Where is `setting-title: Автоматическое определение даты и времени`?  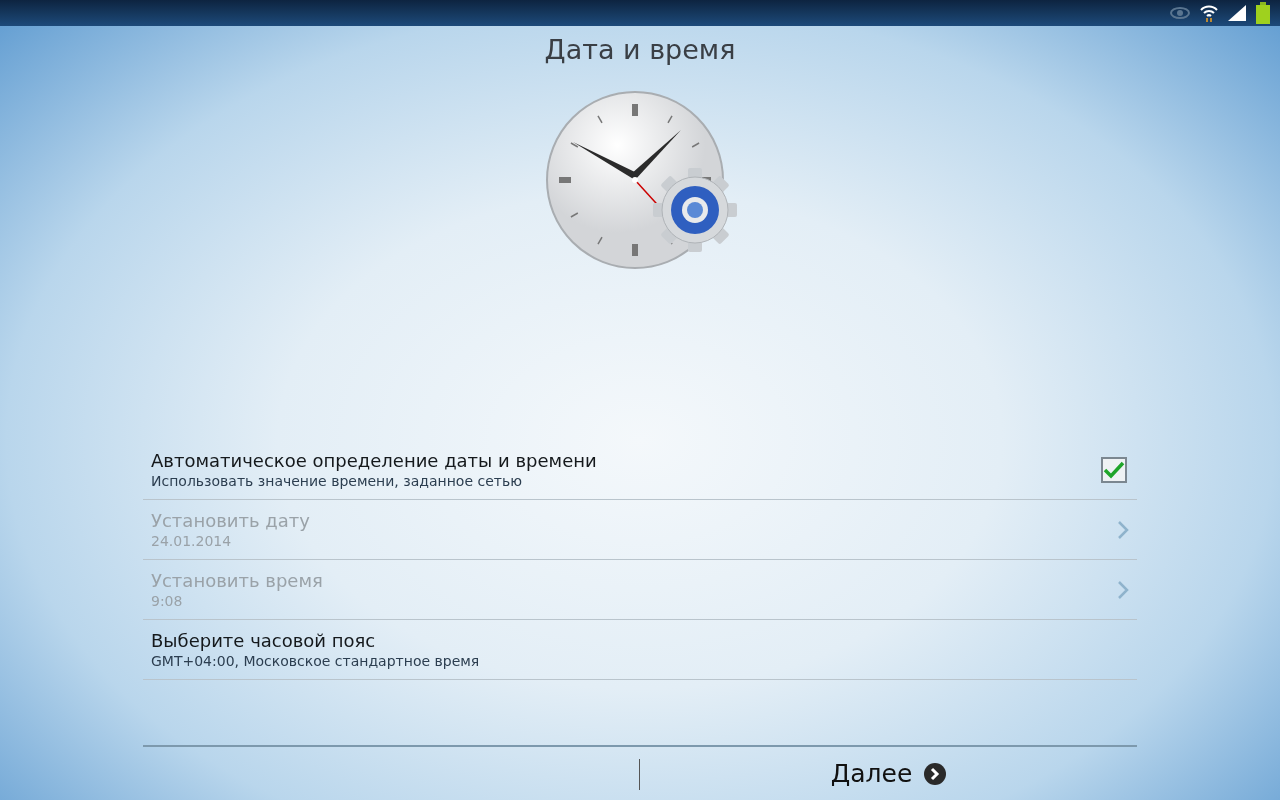
setting-title: Автоматическое определение даты и времени is located at coordinates (374, 460).